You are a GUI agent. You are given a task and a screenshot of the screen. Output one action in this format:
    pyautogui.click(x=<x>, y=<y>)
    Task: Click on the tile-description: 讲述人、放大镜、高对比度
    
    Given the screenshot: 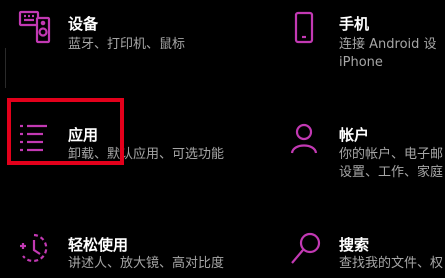 What is the action you would take?
    pyautogui.click(x=146, y=263)
    